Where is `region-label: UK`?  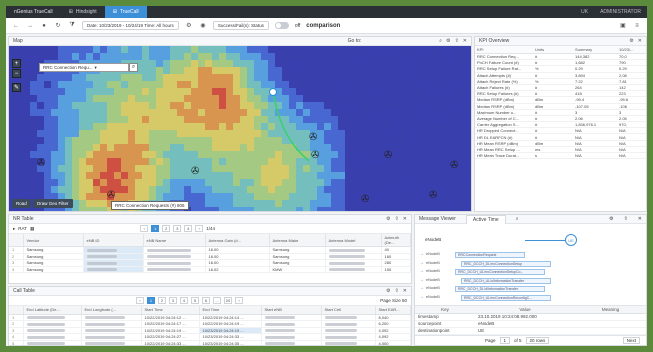 region-label: UK is located at coordinates (584, 12).